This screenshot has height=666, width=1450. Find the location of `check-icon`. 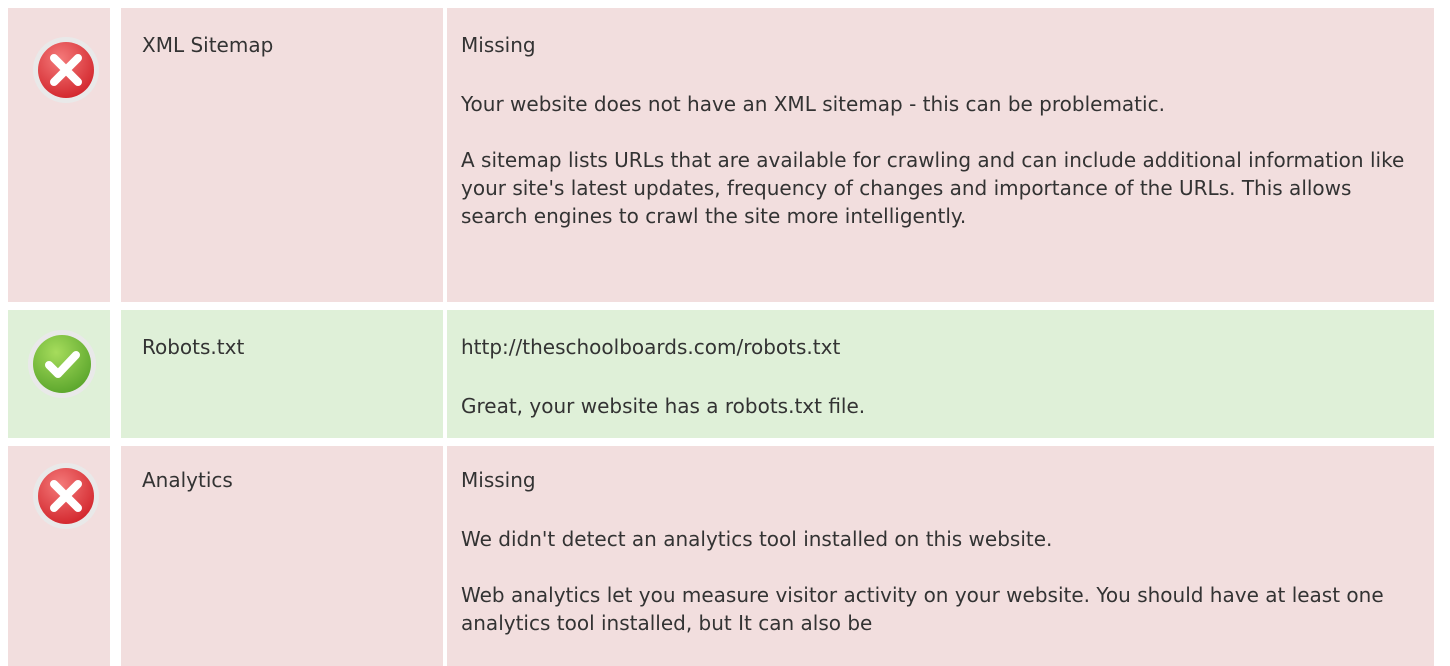

check-icon is located at coordinates (62, 364).